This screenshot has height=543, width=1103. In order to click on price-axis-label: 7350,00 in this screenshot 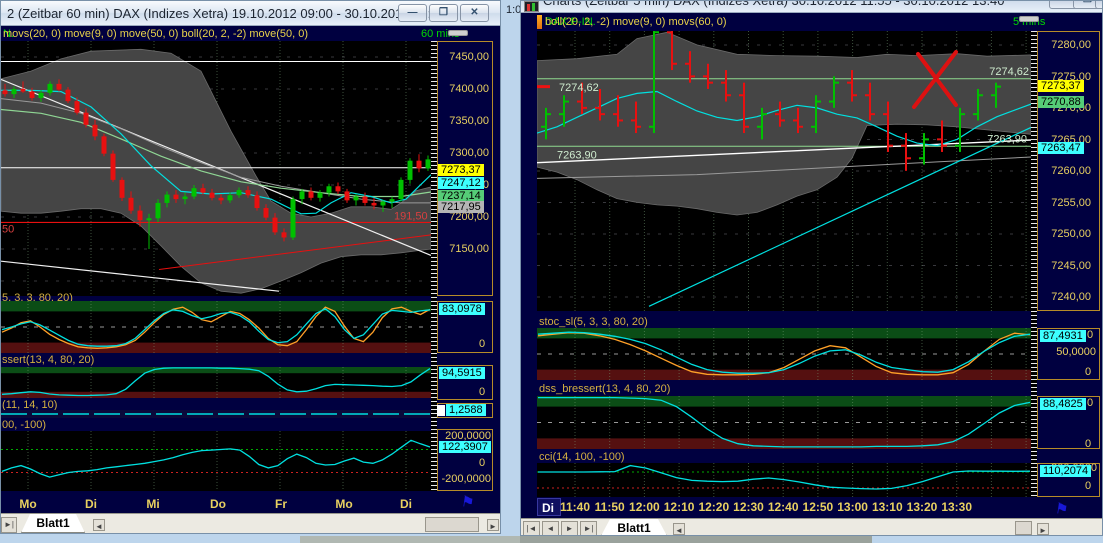, I will do `click(469, 121)`.